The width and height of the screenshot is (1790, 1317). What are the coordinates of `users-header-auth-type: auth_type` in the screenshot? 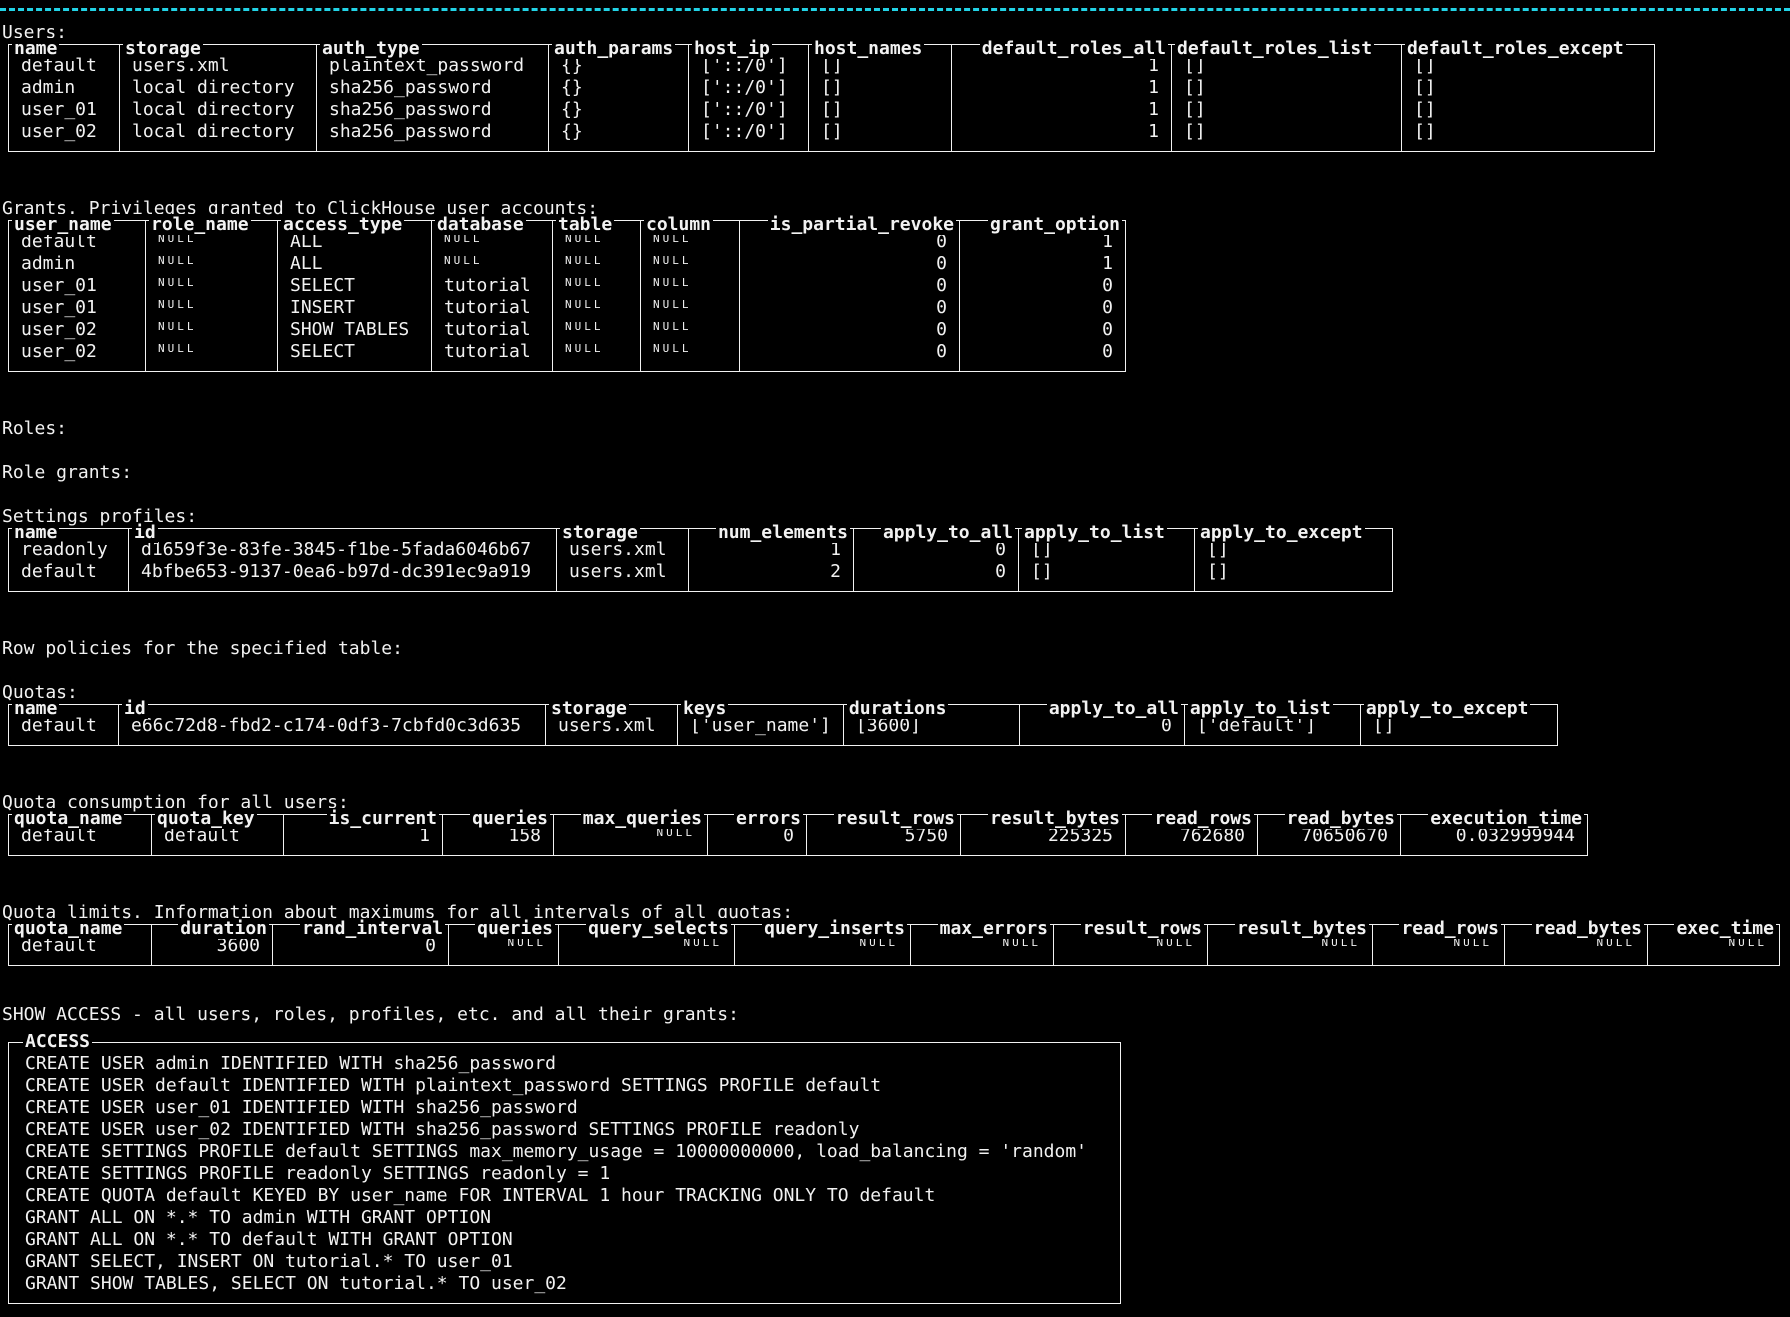 It's located at (432, 48).